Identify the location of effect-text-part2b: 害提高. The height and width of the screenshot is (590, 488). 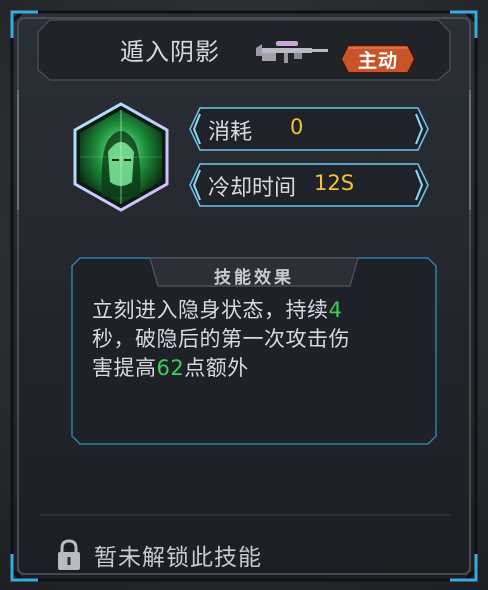
(124, 368).